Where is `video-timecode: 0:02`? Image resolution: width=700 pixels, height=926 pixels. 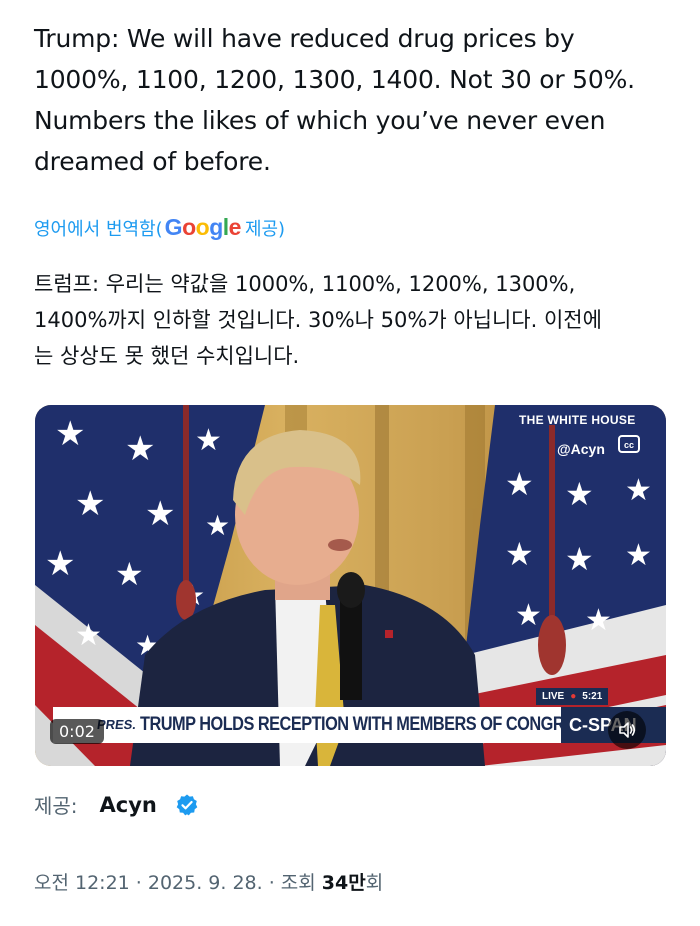 video-timecode: 0:02 is located at coordinates (77, 731).